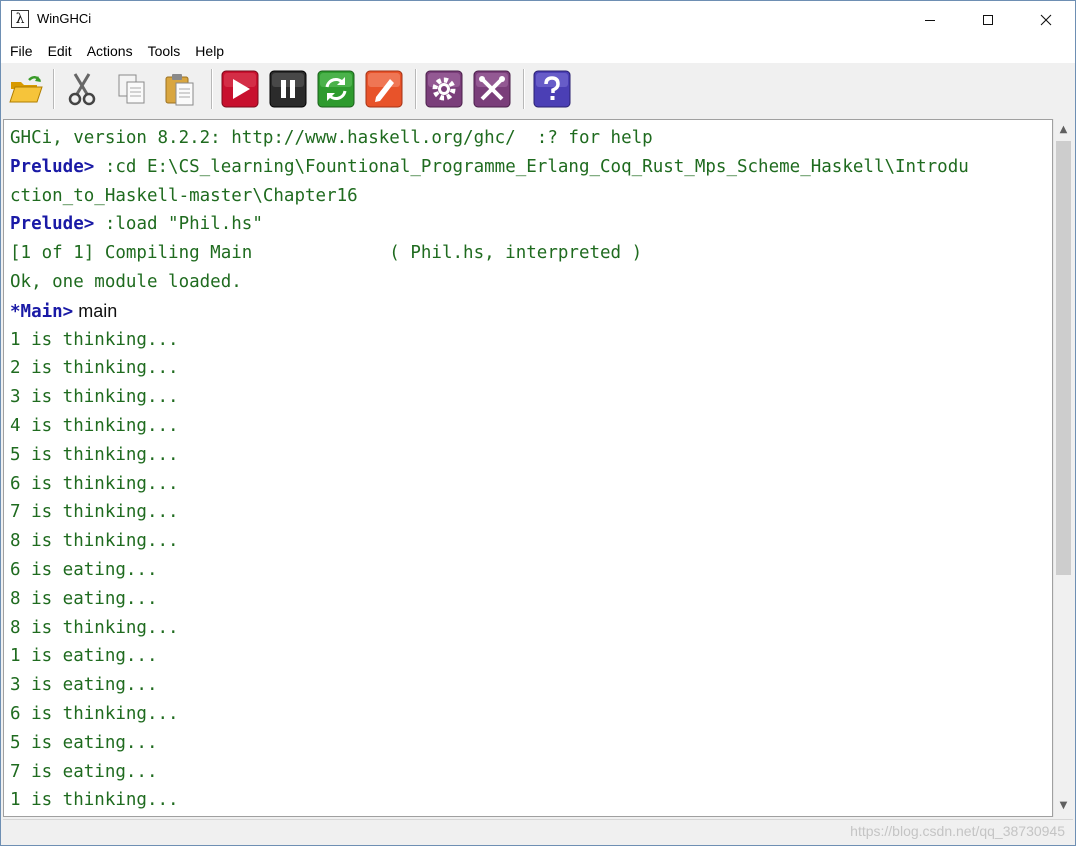  I want to click on edit-button, so click(384, 89).